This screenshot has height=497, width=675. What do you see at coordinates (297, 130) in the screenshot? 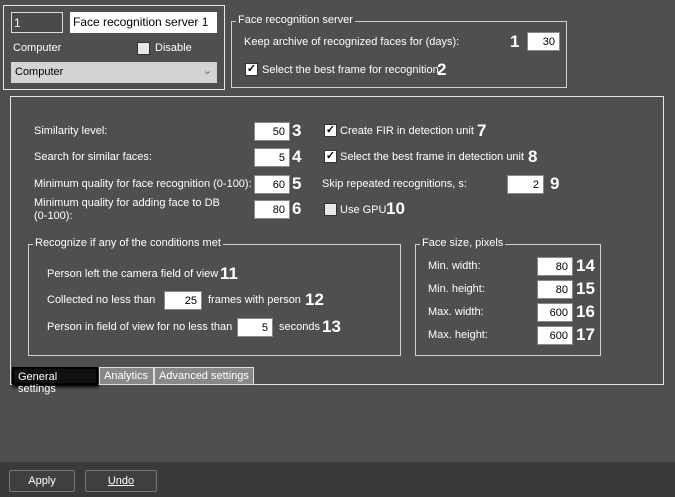
I see `marker-3: 3` at bounding box center [297, 130].